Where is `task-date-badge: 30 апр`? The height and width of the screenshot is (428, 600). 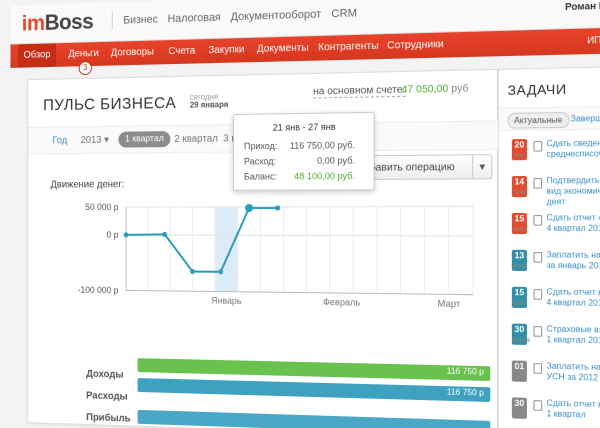 task-date-badge: 30 апр is located at coordinates (519, 408).